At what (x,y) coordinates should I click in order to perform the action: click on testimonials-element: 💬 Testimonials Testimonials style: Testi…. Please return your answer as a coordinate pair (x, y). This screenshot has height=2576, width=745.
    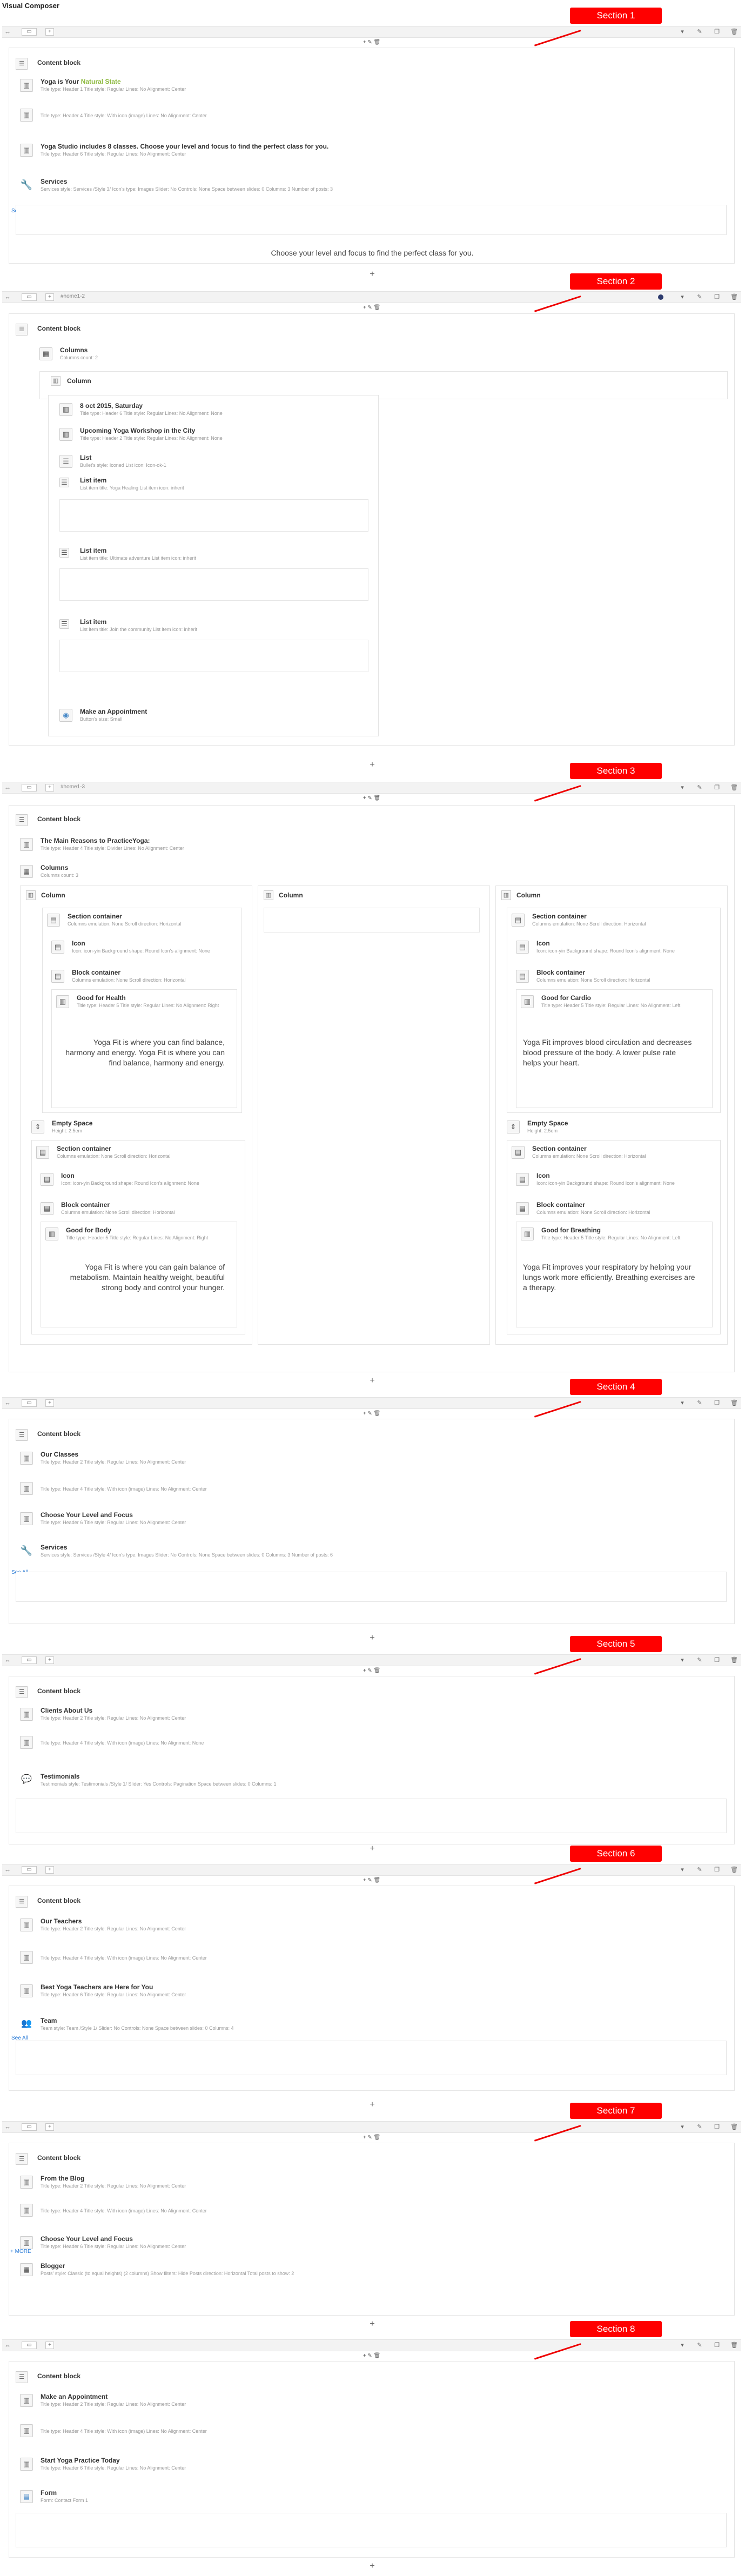
    Looking at the image, I should click on (371, 1781).